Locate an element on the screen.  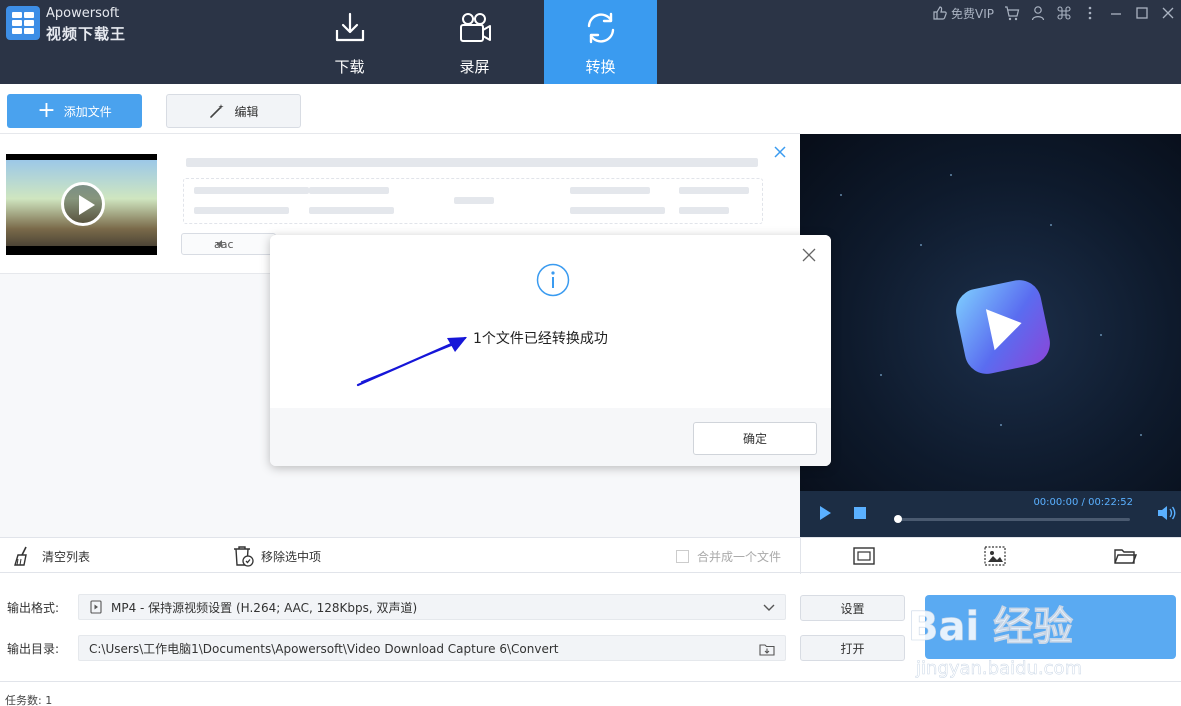
minimize-icon is located at coordinates (1116, 14).